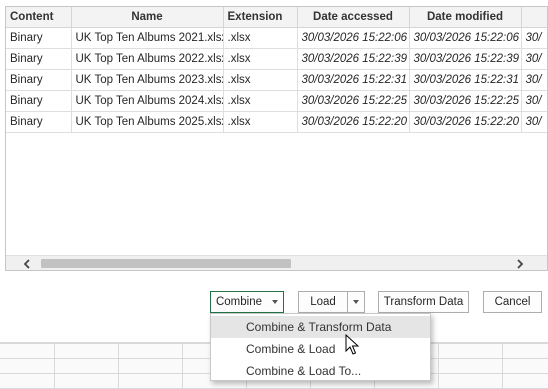 This screenshot has height=389, width=548. I want to click on chevron-right-icon, so click(520, 263).